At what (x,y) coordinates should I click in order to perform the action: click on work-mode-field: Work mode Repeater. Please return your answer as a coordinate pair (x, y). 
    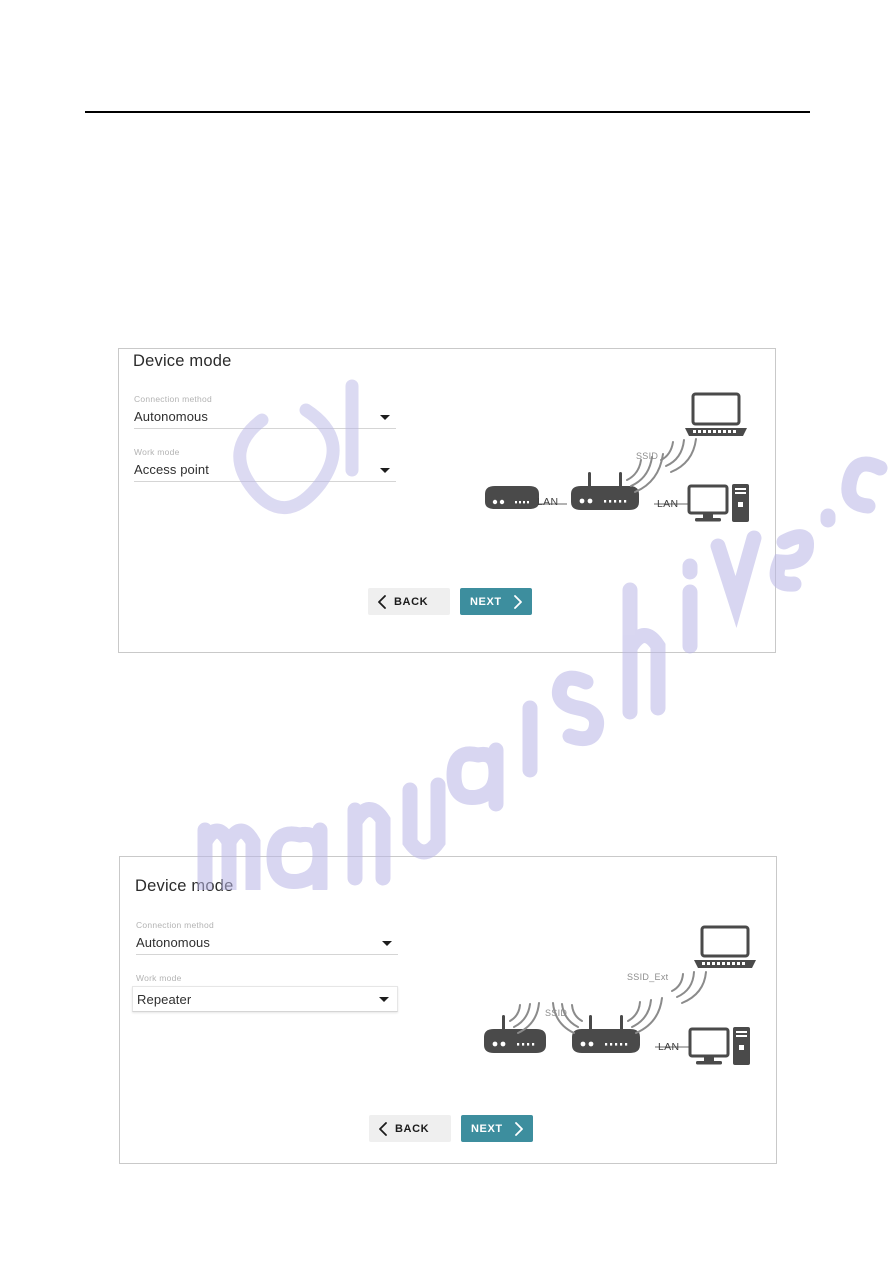
    Looking at the image, I should click on (265, 992).